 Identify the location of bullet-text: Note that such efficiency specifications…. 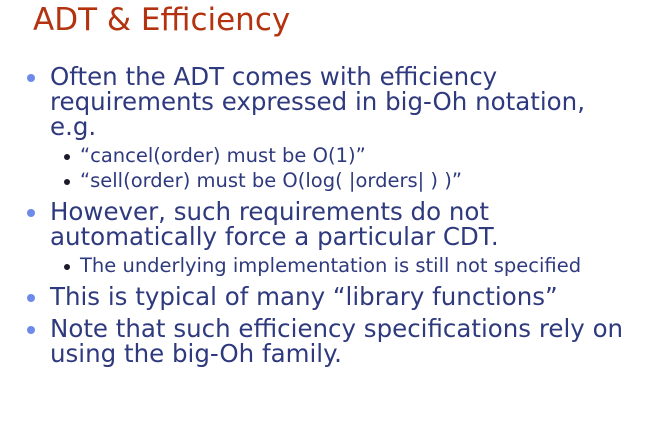
(337, 341).